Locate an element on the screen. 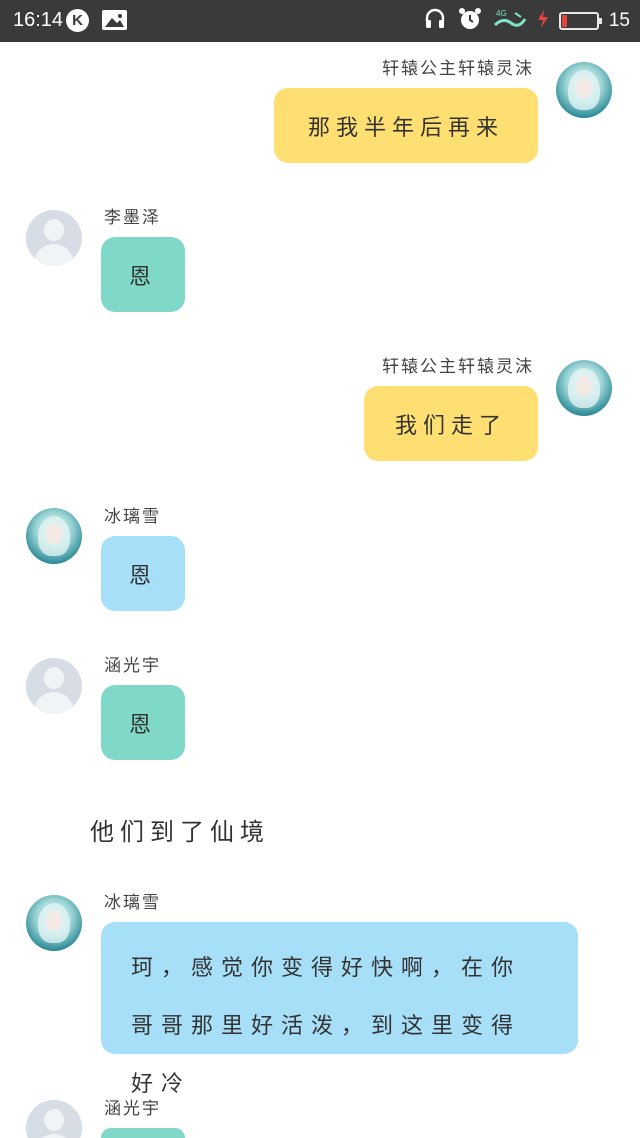  sender-name: 李墨泽 is located at coordinates (132, 218).